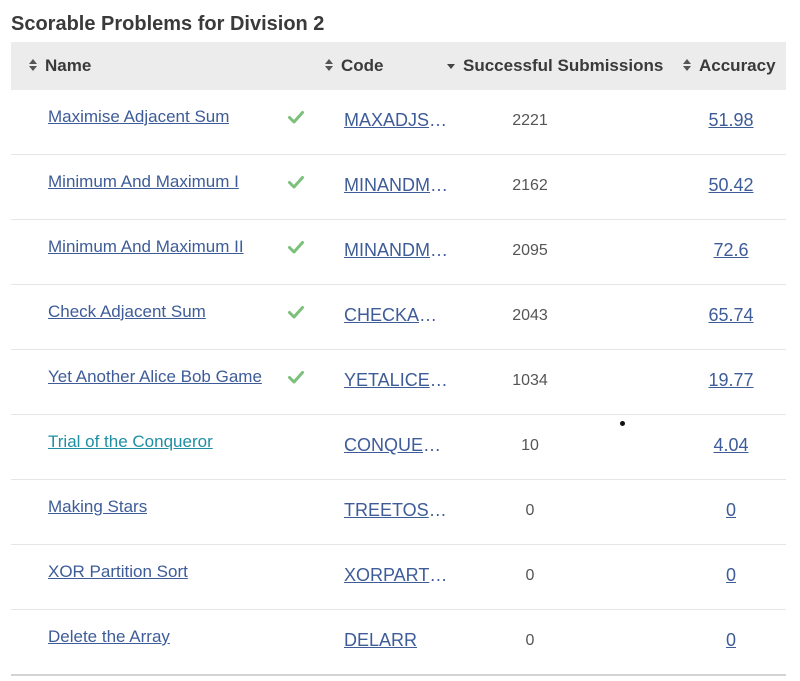  I want to click on accuracy-column-header: Accuracy, so click(729, 66).